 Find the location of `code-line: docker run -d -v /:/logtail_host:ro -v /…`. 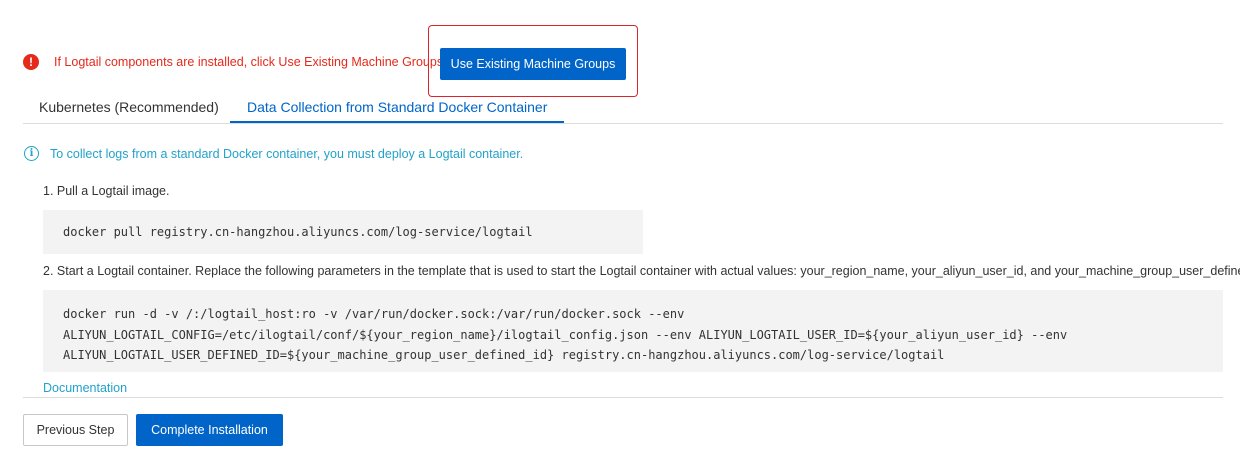

code-line: docker run -d -v /:/logtail_host:ro -v /… is located at coordinates (374, 314).